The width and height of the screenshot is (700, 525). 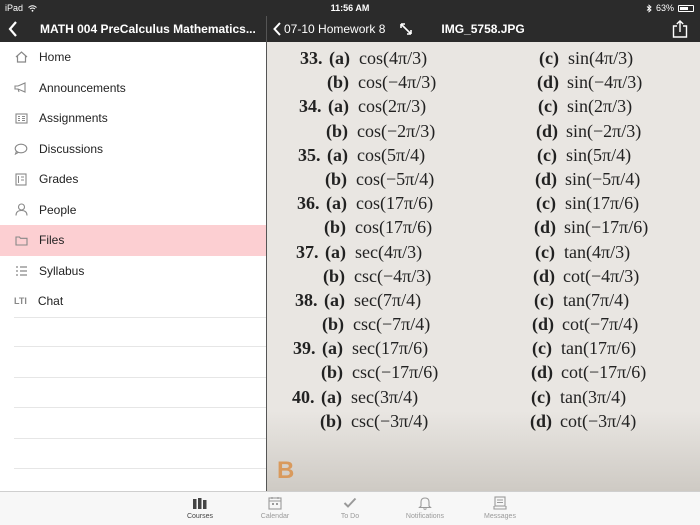 I want to click on sidebar-item-discussions: Discussions, so click(x=133, y=149).